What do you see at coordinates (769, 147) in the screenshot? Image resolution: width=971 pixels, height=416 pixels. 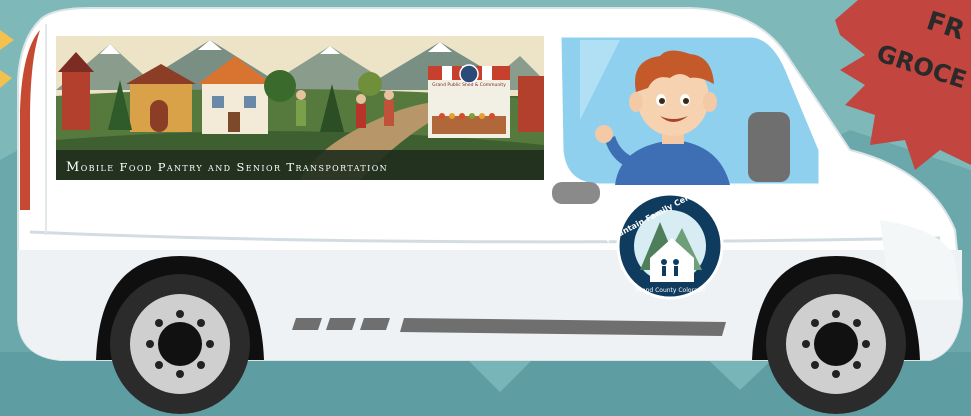 I see `side-mirror` at bounding box center [769, 147].